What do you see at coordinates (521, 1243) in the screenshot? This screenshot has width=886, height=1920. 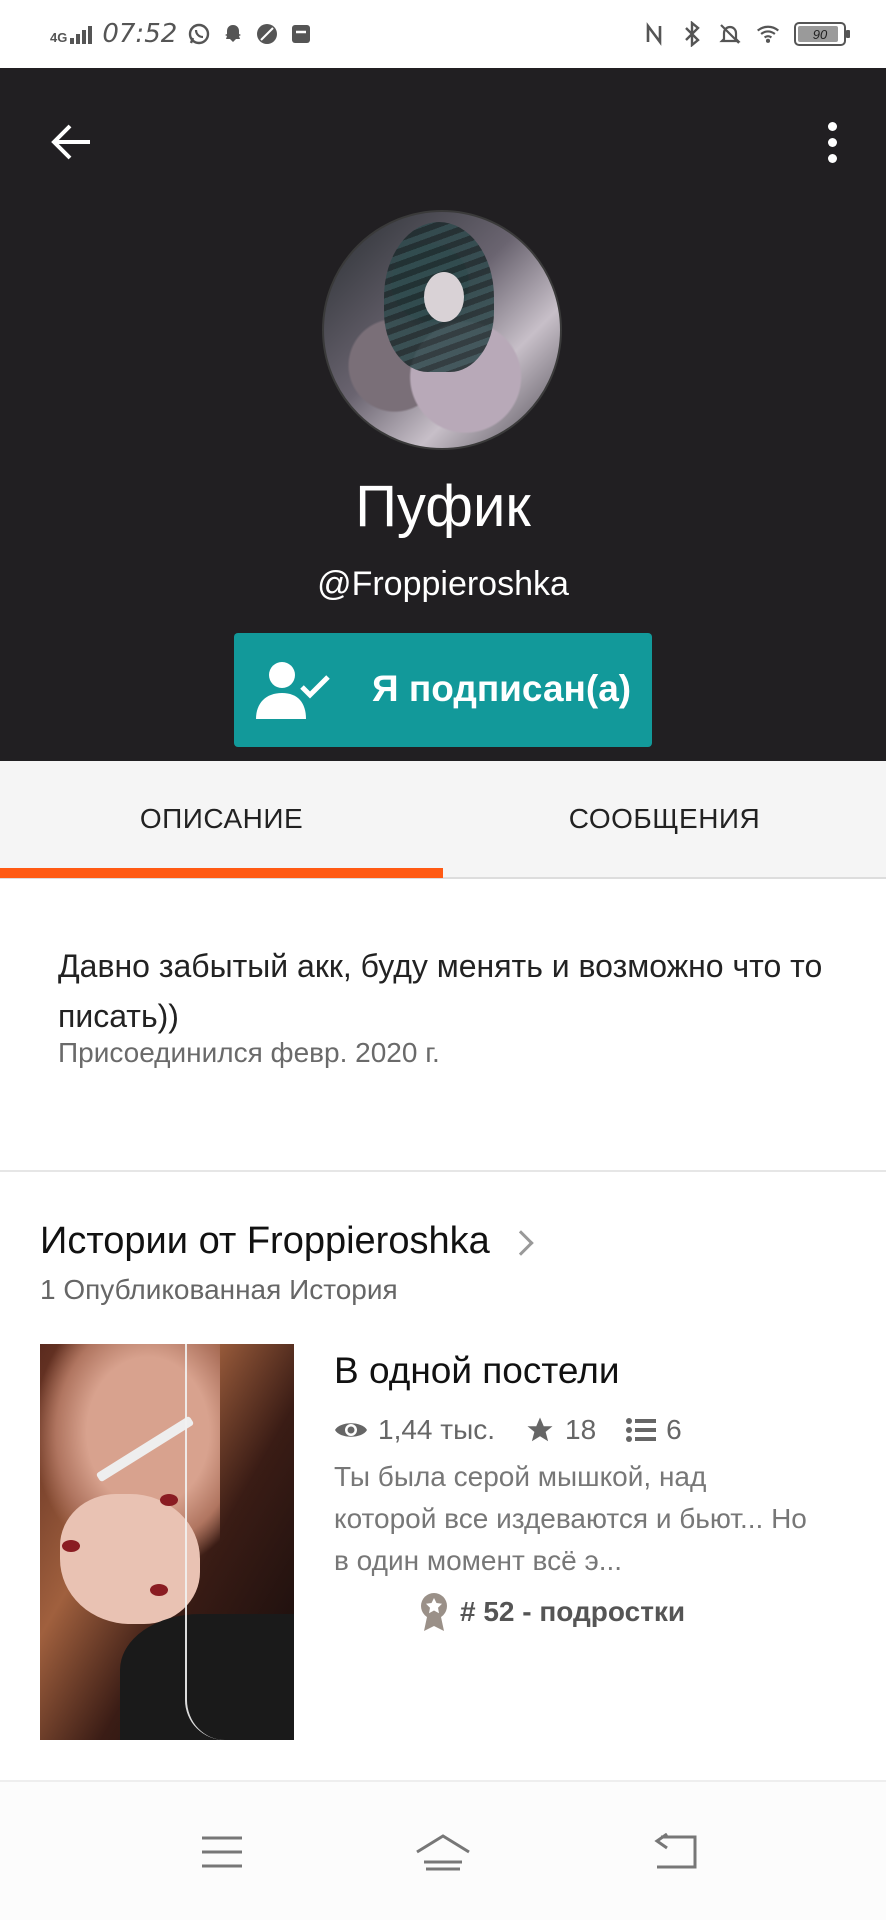 I see `chevron-right-icon` at bounding box center [521, 1243].